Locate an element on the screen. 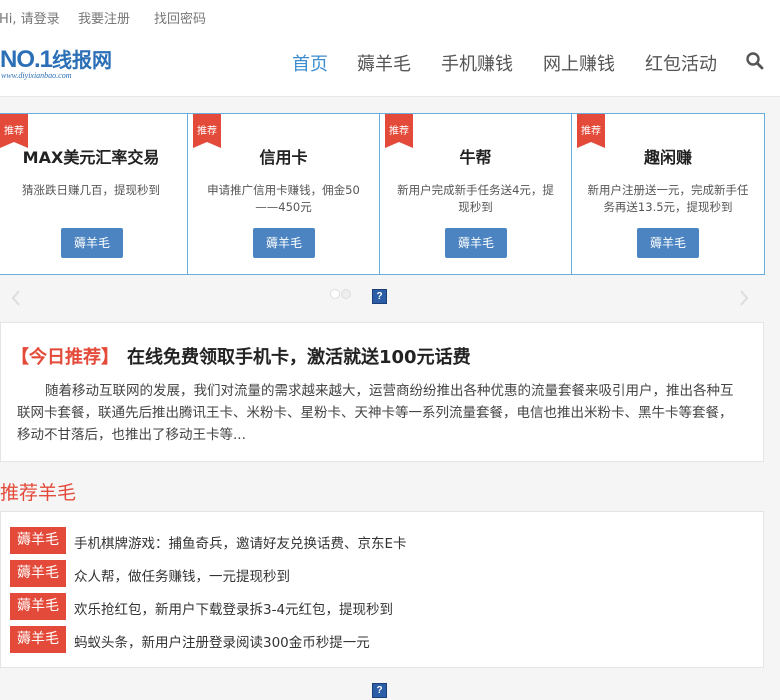  card-title: 牛帮 is located at coordinates (475, 157).